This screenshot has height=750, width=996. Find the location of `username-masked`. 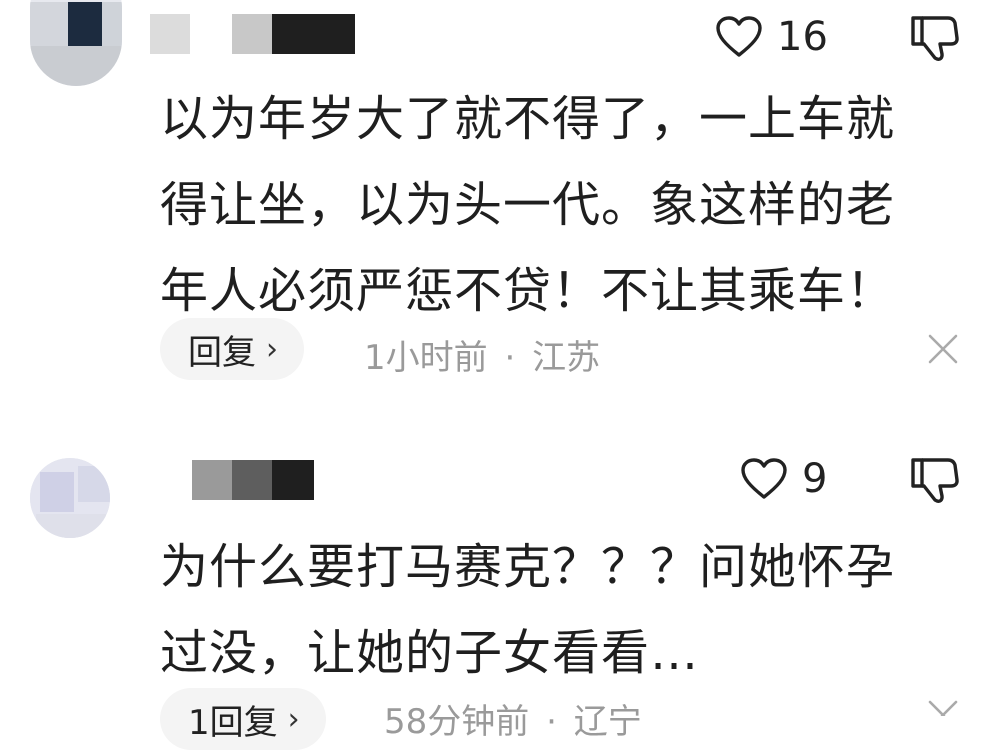

username-masked is located at coordinates (253, 480).